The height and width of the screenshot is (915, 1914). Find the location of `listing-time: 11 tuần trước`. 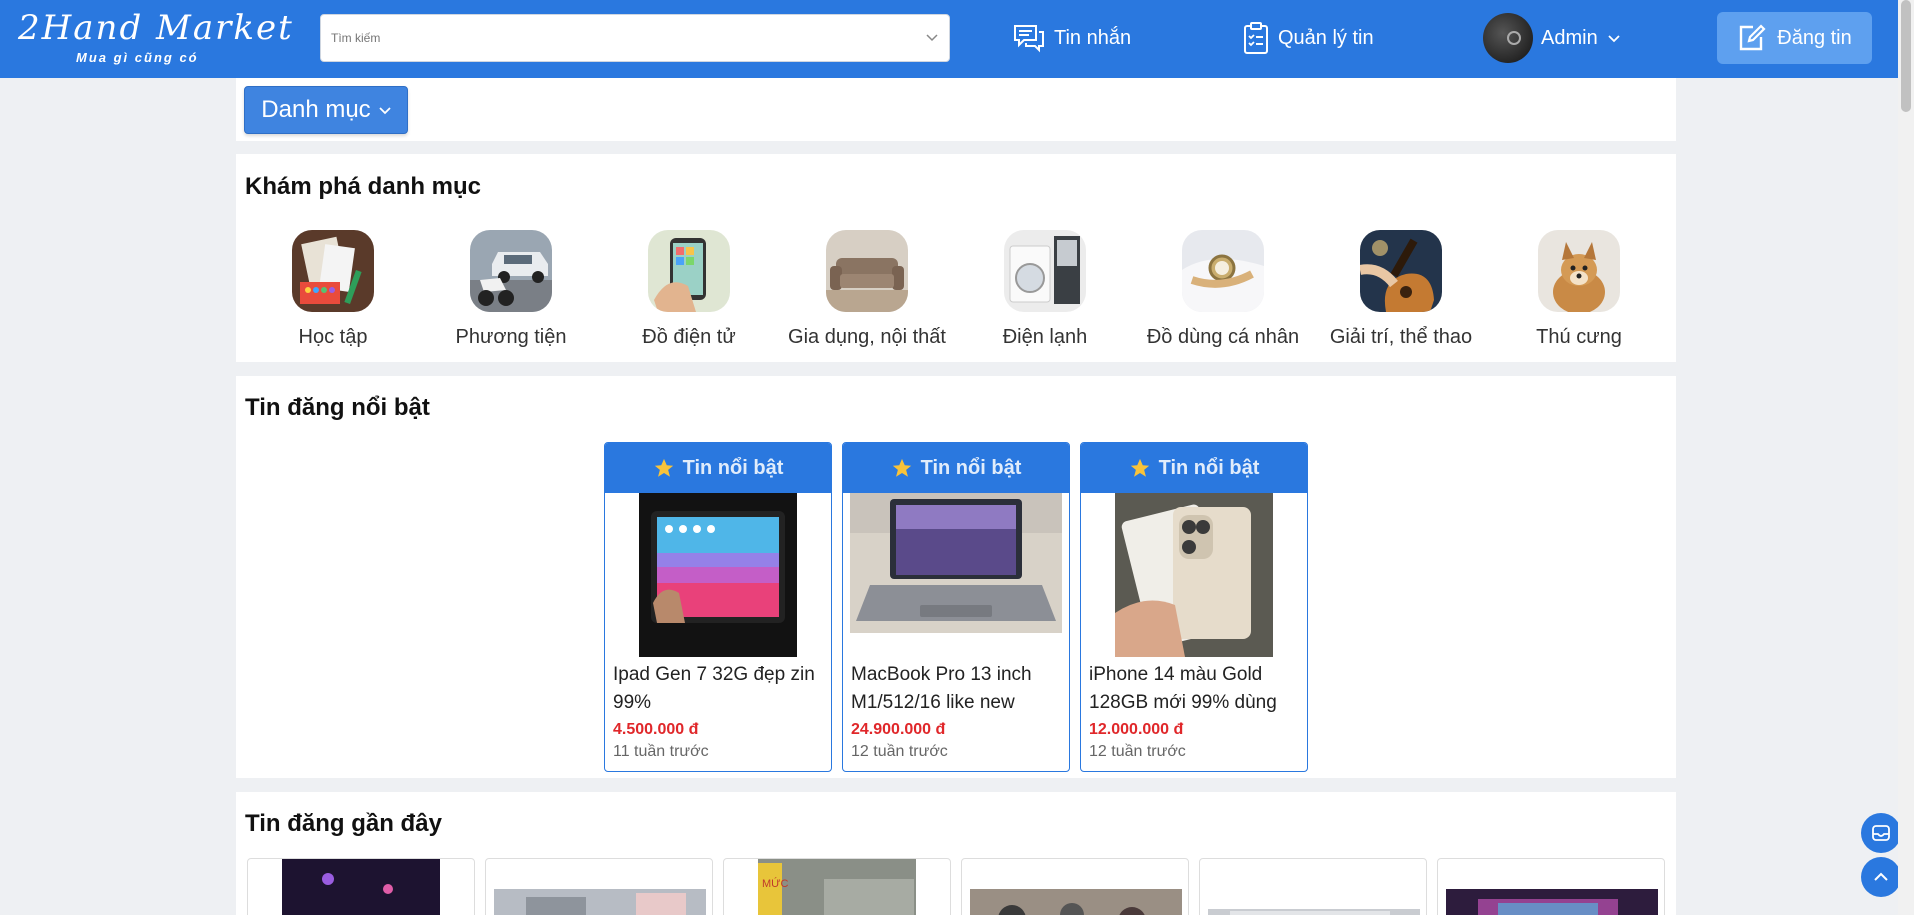

listing-time: 11 tuần trước is located at coordinates (661, 751).